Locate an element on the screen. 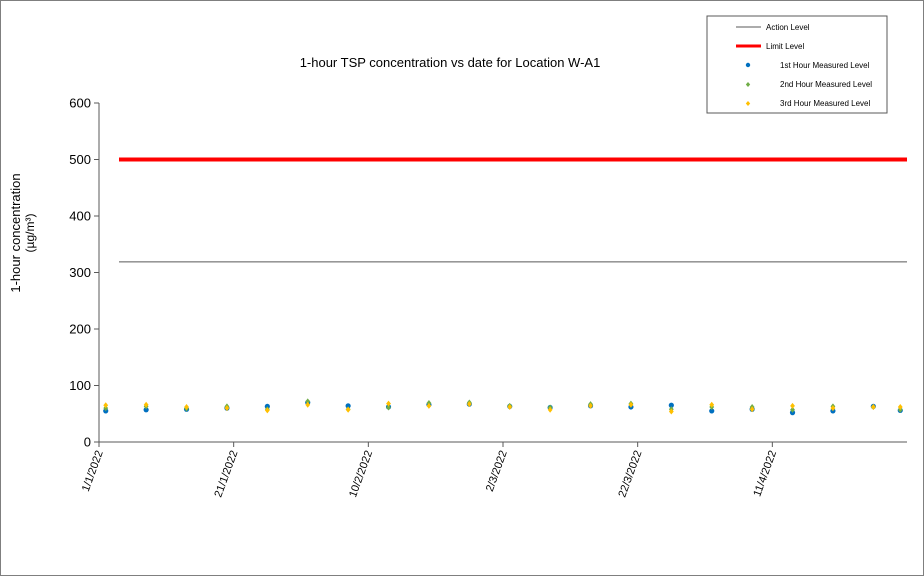 Image resolution: width=924 pixels, height=580 pixels. x-tick-label: 21/1/2022 is located at coordinates (226, 474).